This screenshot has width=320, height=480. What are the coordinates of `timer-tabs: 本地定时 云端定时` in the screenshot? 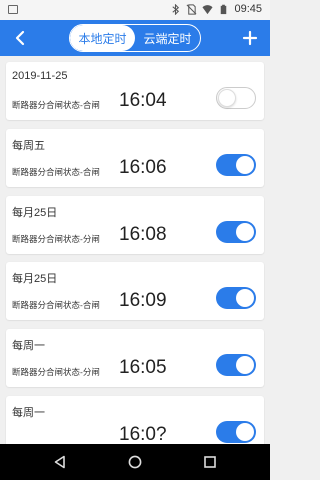 It's located at (135, 38).